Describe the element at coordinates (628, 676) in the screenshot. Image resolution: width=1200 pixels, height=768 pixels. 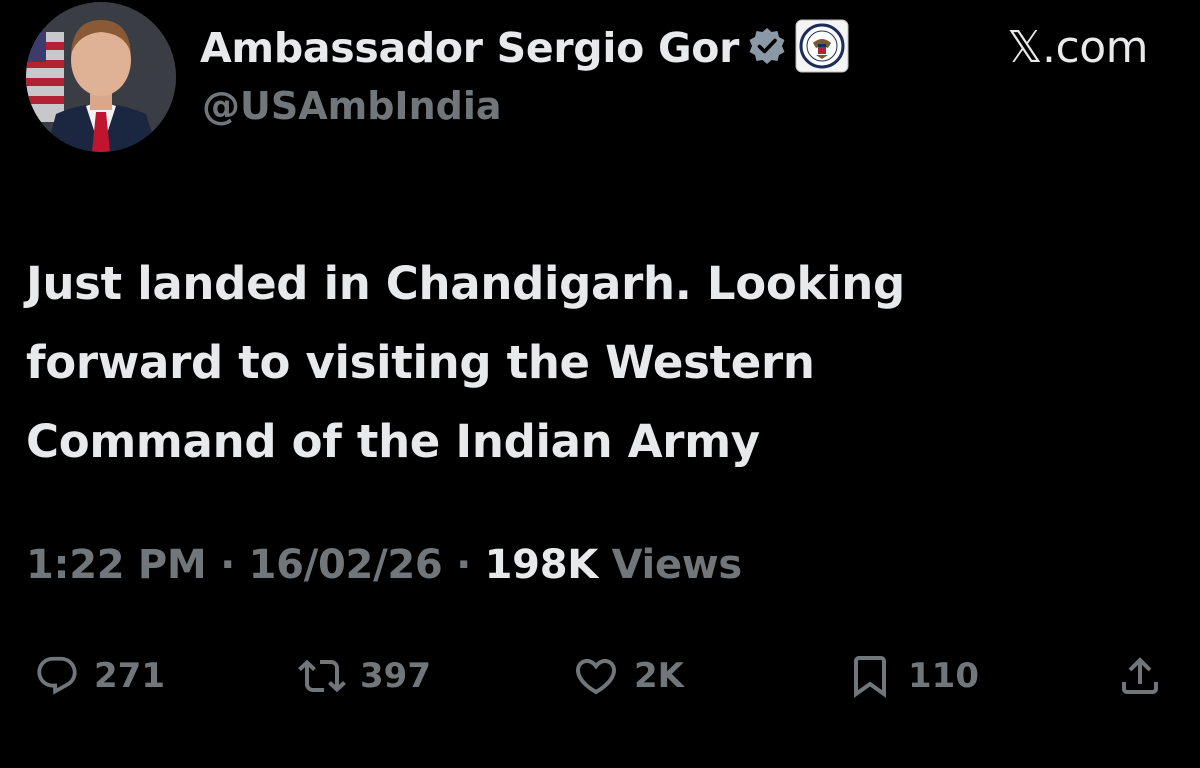
I see `like-button: 2K` at that location.